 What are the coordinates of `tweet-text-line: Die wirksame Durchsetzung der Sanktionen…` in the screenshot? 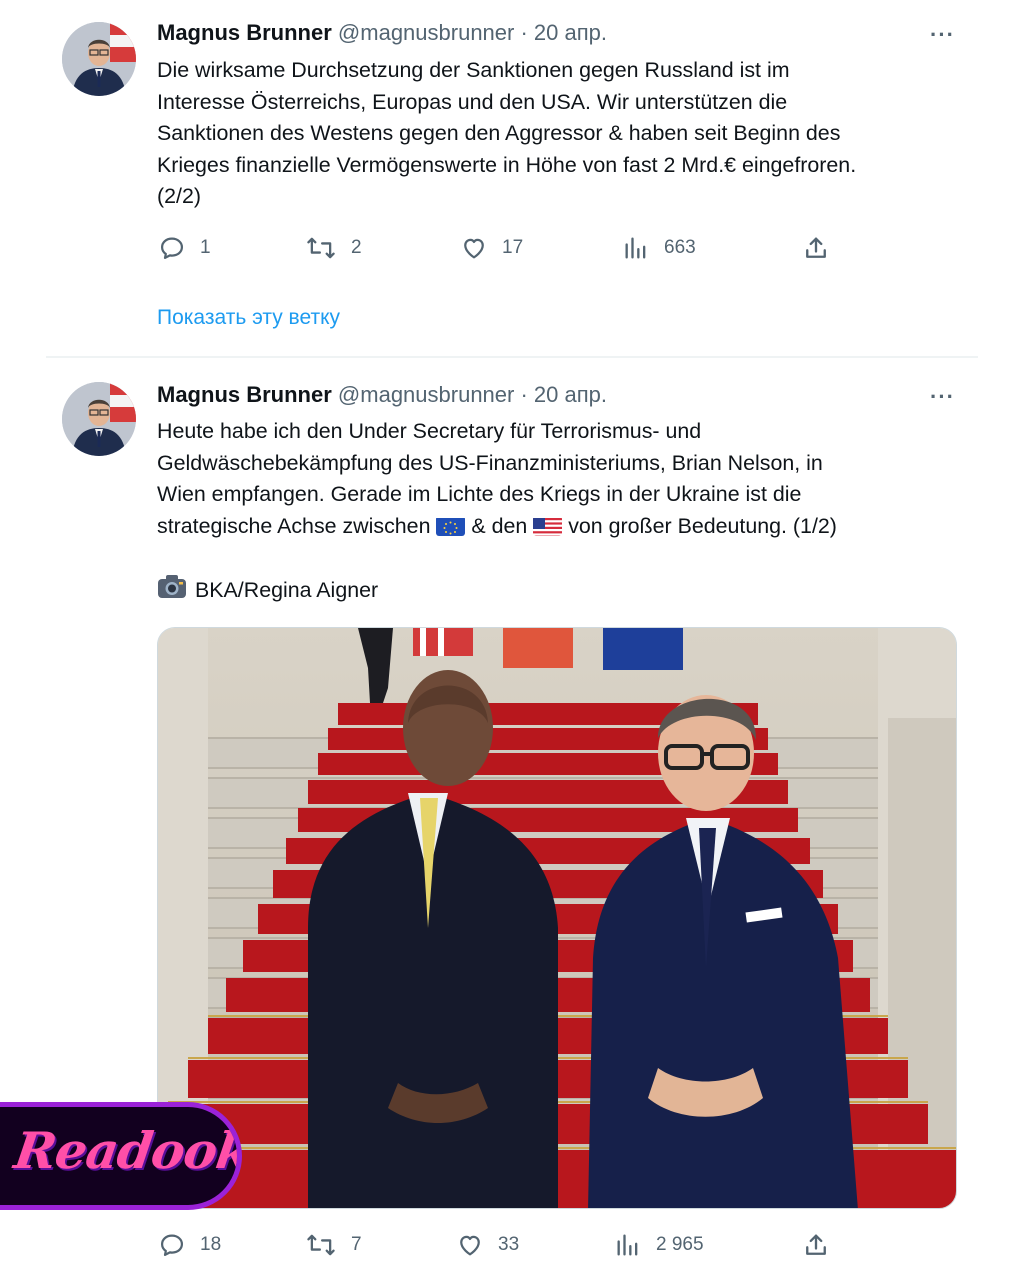 It's located at (473, 70).